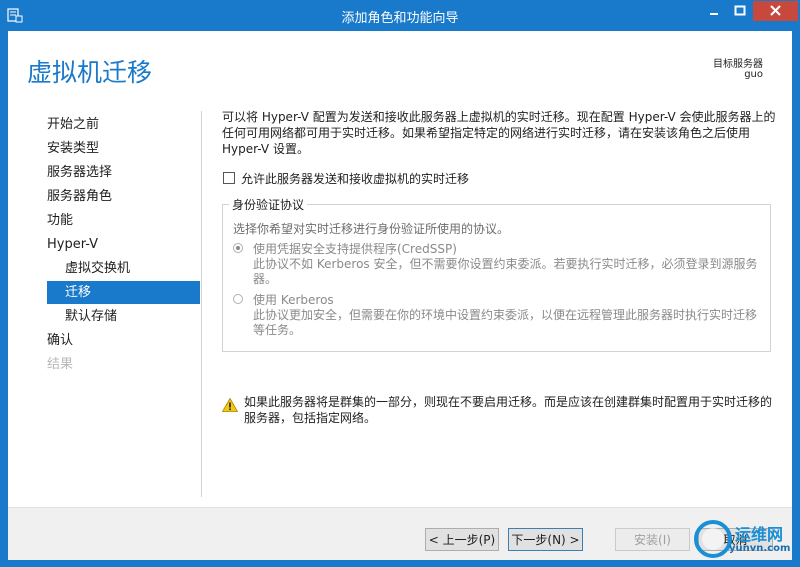 This screenshot has width=800, height=567. I want to click on allow-live-migration-checkbox, so click(229, 178).